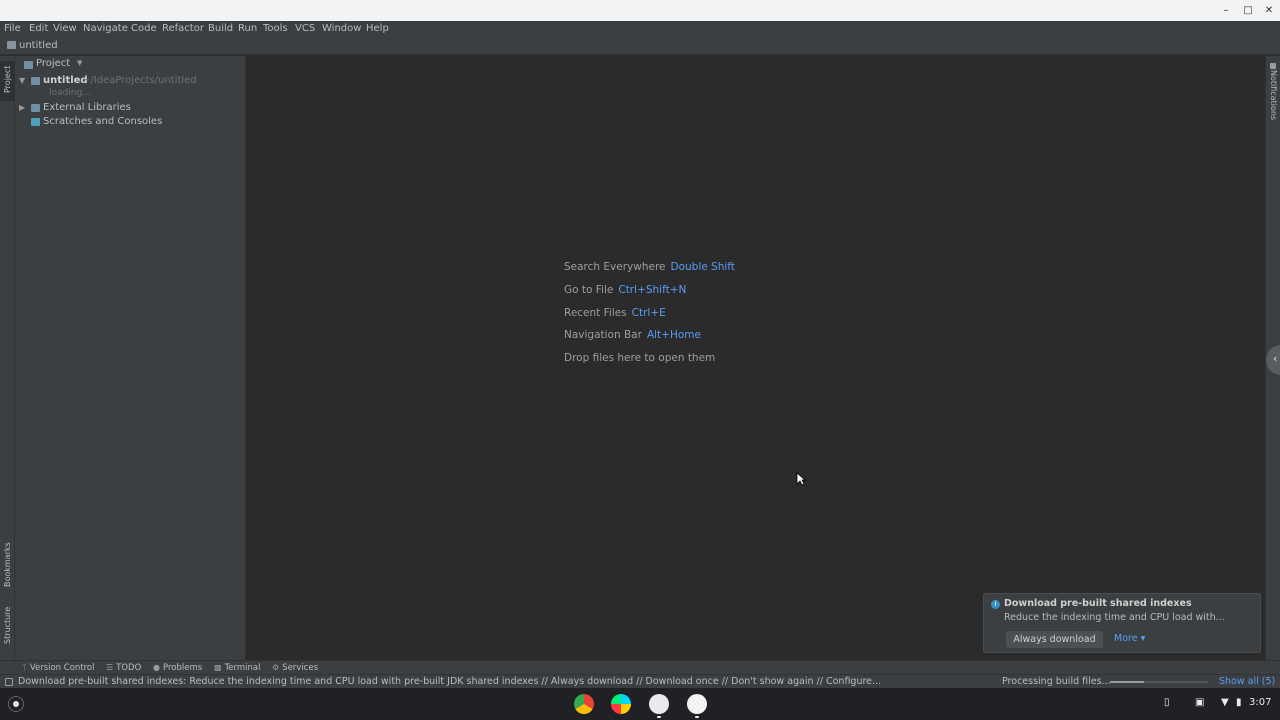 This screenshot has height=720, width=1280. Describe the element at coordinates (16, 704) in the screenshot. I see `launcher-button` at that location.